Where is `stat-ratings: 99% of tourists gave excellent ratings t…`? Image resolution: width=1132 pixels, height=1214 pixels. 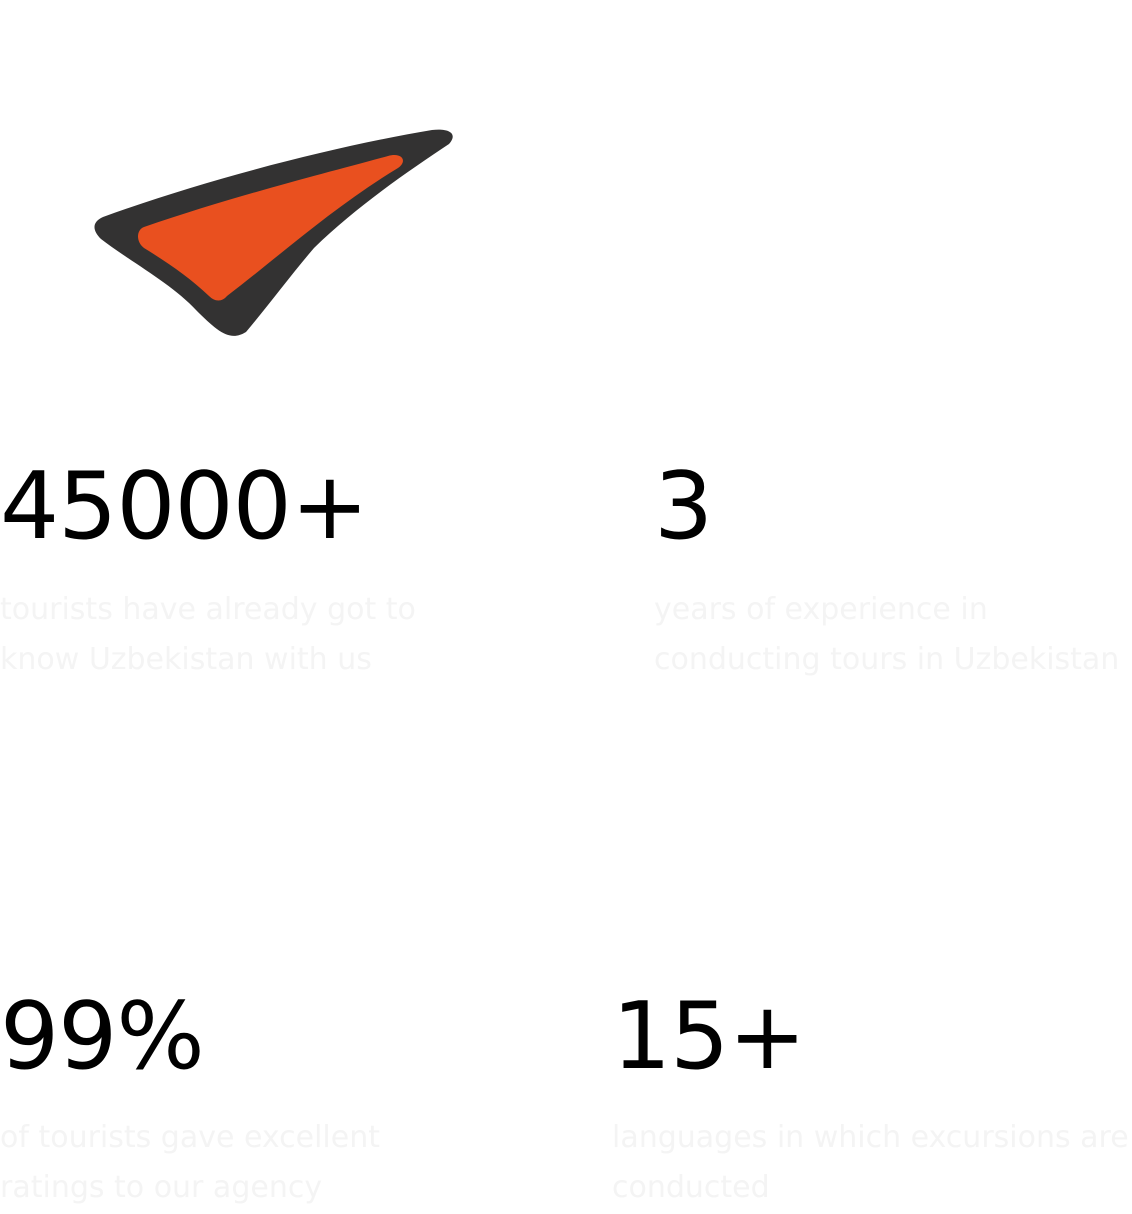
stat-ratings: 99% of tourists gave excellent ratings t… is located at coordinates (220, 1101).